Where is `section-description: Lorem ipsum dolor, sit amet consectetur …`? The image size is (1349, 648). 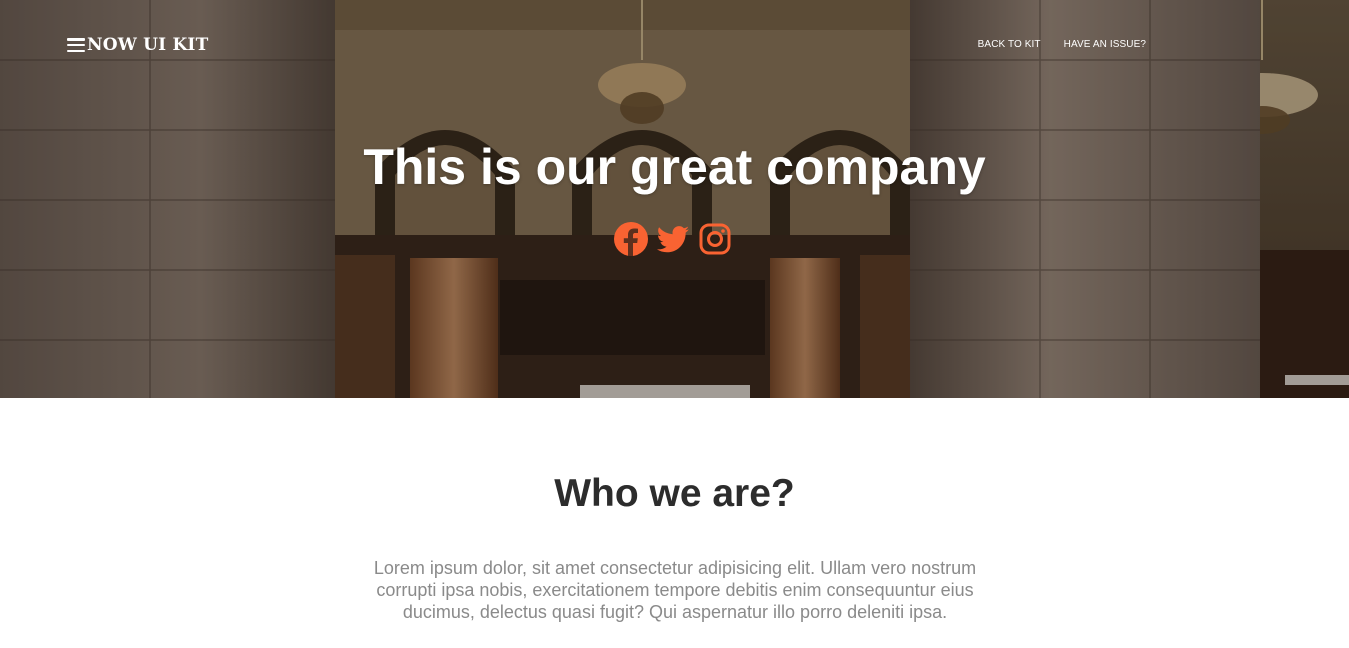 section-description: Lorem ipsum dolor, sit amet consectetur … is located at coordinates (675, 590).